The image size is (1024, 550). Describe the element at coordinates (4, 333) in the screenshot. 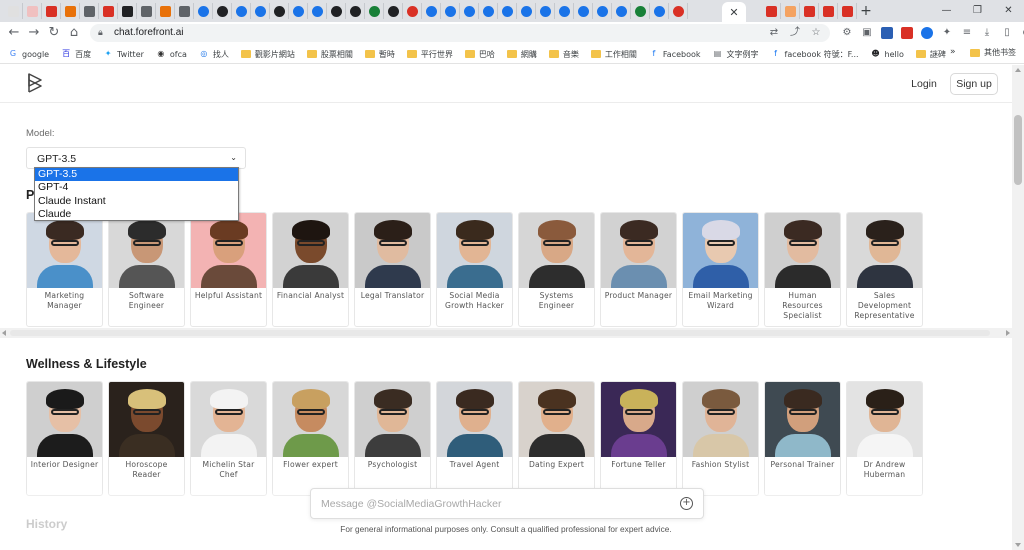

I see `scroll-left-icon` at that location.